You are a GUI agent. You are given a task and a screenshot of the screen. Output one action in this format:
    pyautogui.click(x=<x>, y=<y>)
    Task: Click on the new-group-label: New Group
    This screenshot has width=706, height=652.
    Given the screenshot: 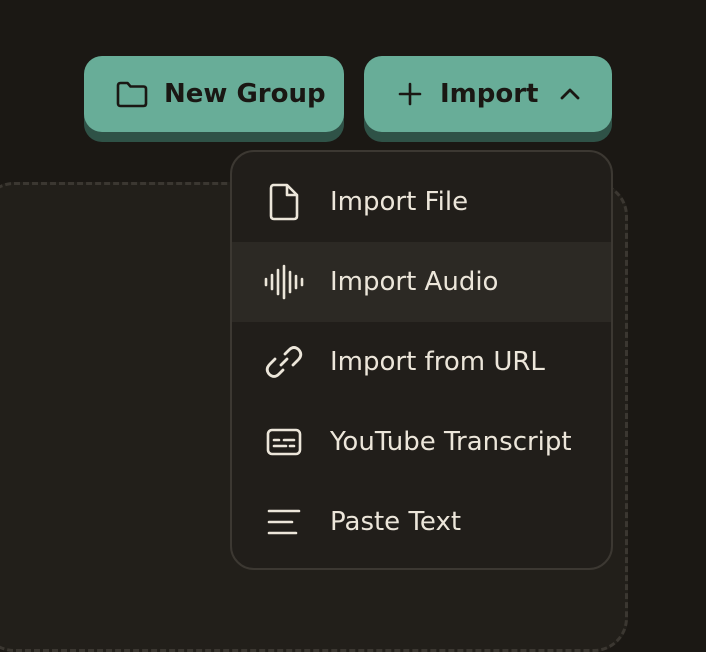 What is the action you would take?
    pyautogui.click(x=245, y=94)
    